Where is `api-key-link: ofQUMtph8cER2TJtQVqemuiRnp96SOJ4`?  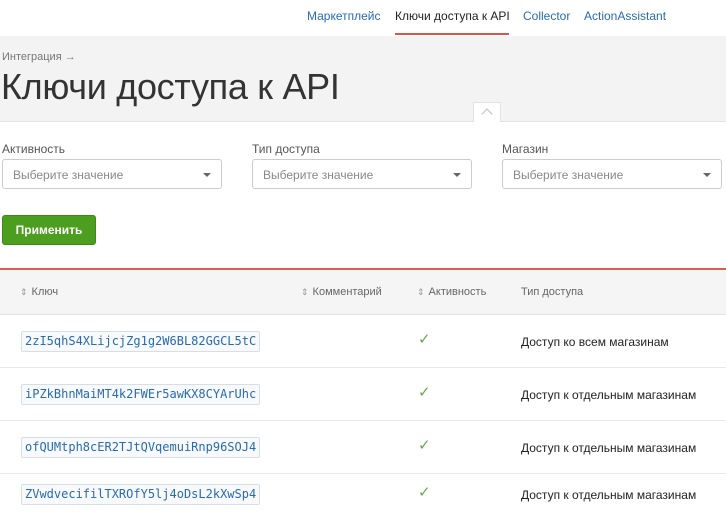 api-key-link: ofQUMtph8cER2TJtQVqemuiRnp96SOJ4 is located at coordinates (141, 447).